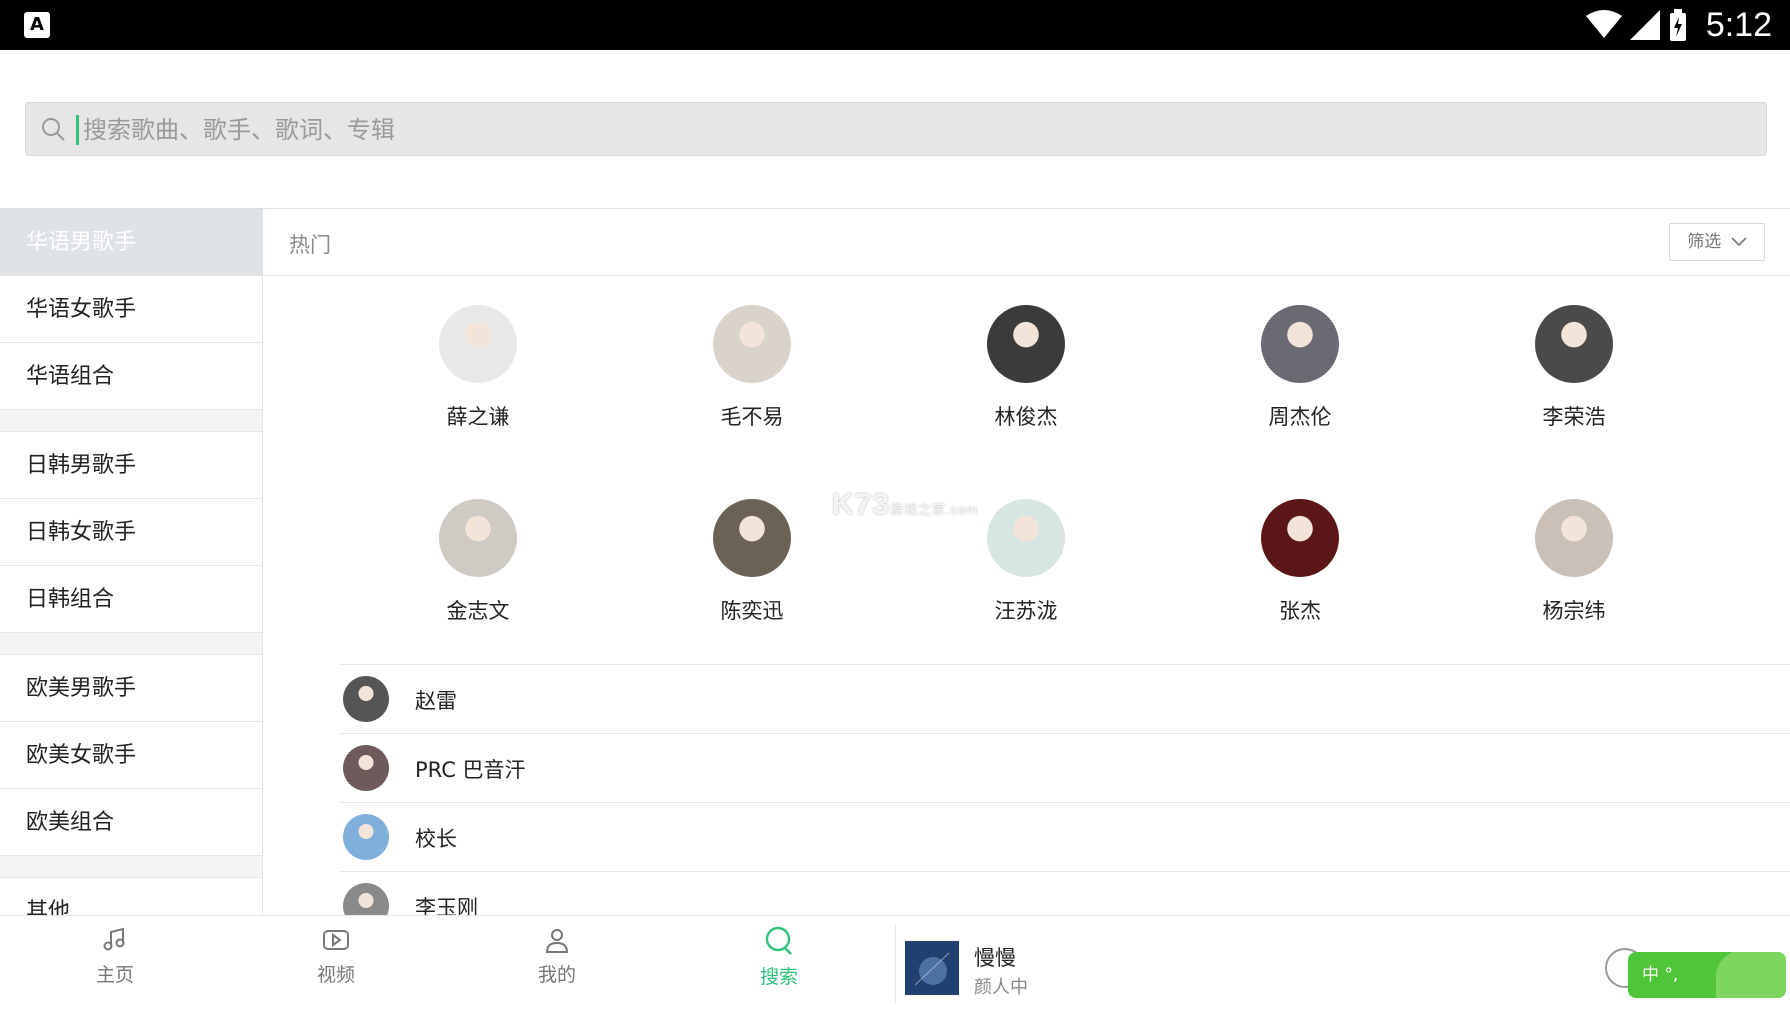 The image size is (1790, 1009). I want to click on artist-name: 汪苏泷, so click(1026, 611).